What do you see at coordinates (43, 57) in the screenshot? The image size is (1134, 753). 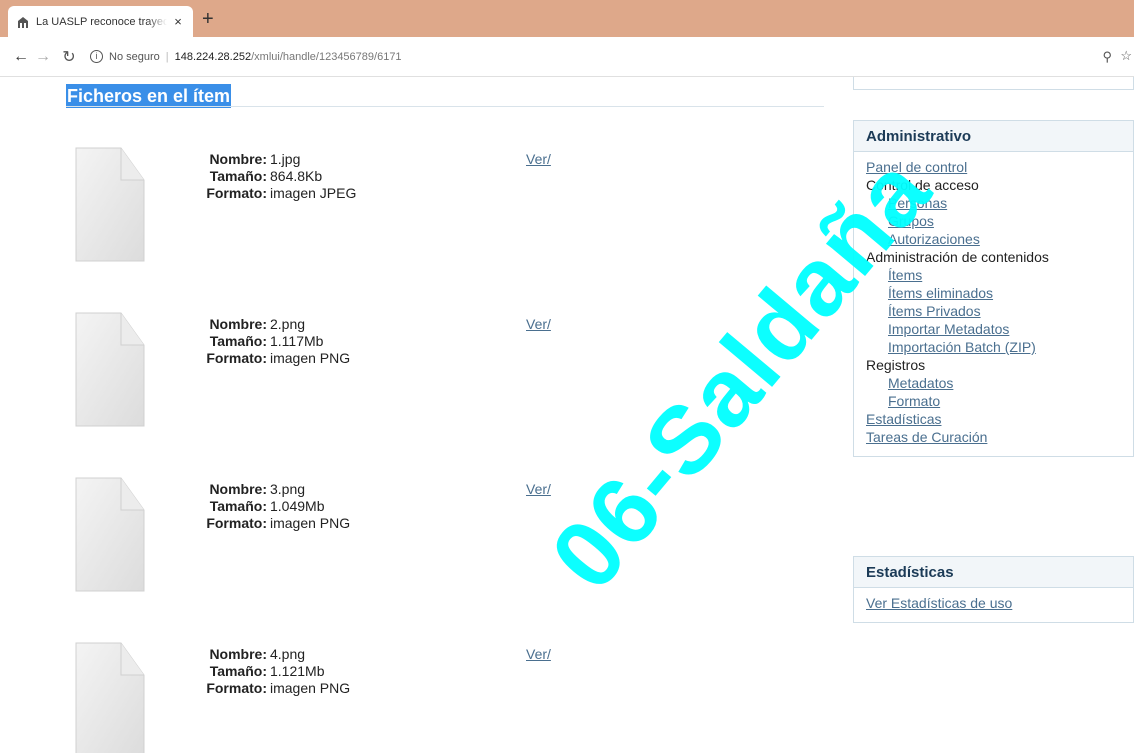 I see `forward-arrow-icon: →` at bounding box center [43, 57].